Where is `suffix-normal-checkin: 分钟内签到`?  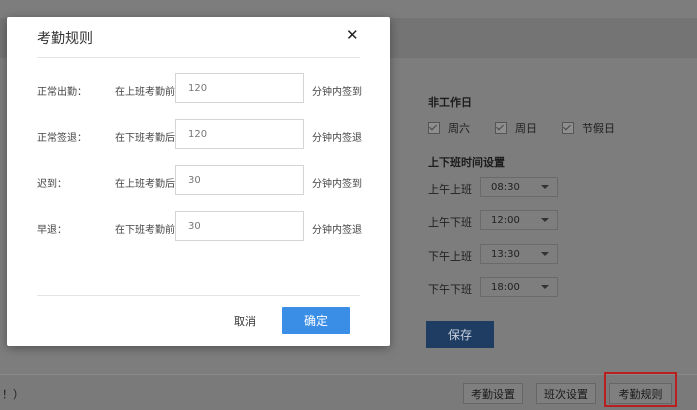 suffix-normal-checkin: 分钟内签到 is located at coordinates (337, 92).